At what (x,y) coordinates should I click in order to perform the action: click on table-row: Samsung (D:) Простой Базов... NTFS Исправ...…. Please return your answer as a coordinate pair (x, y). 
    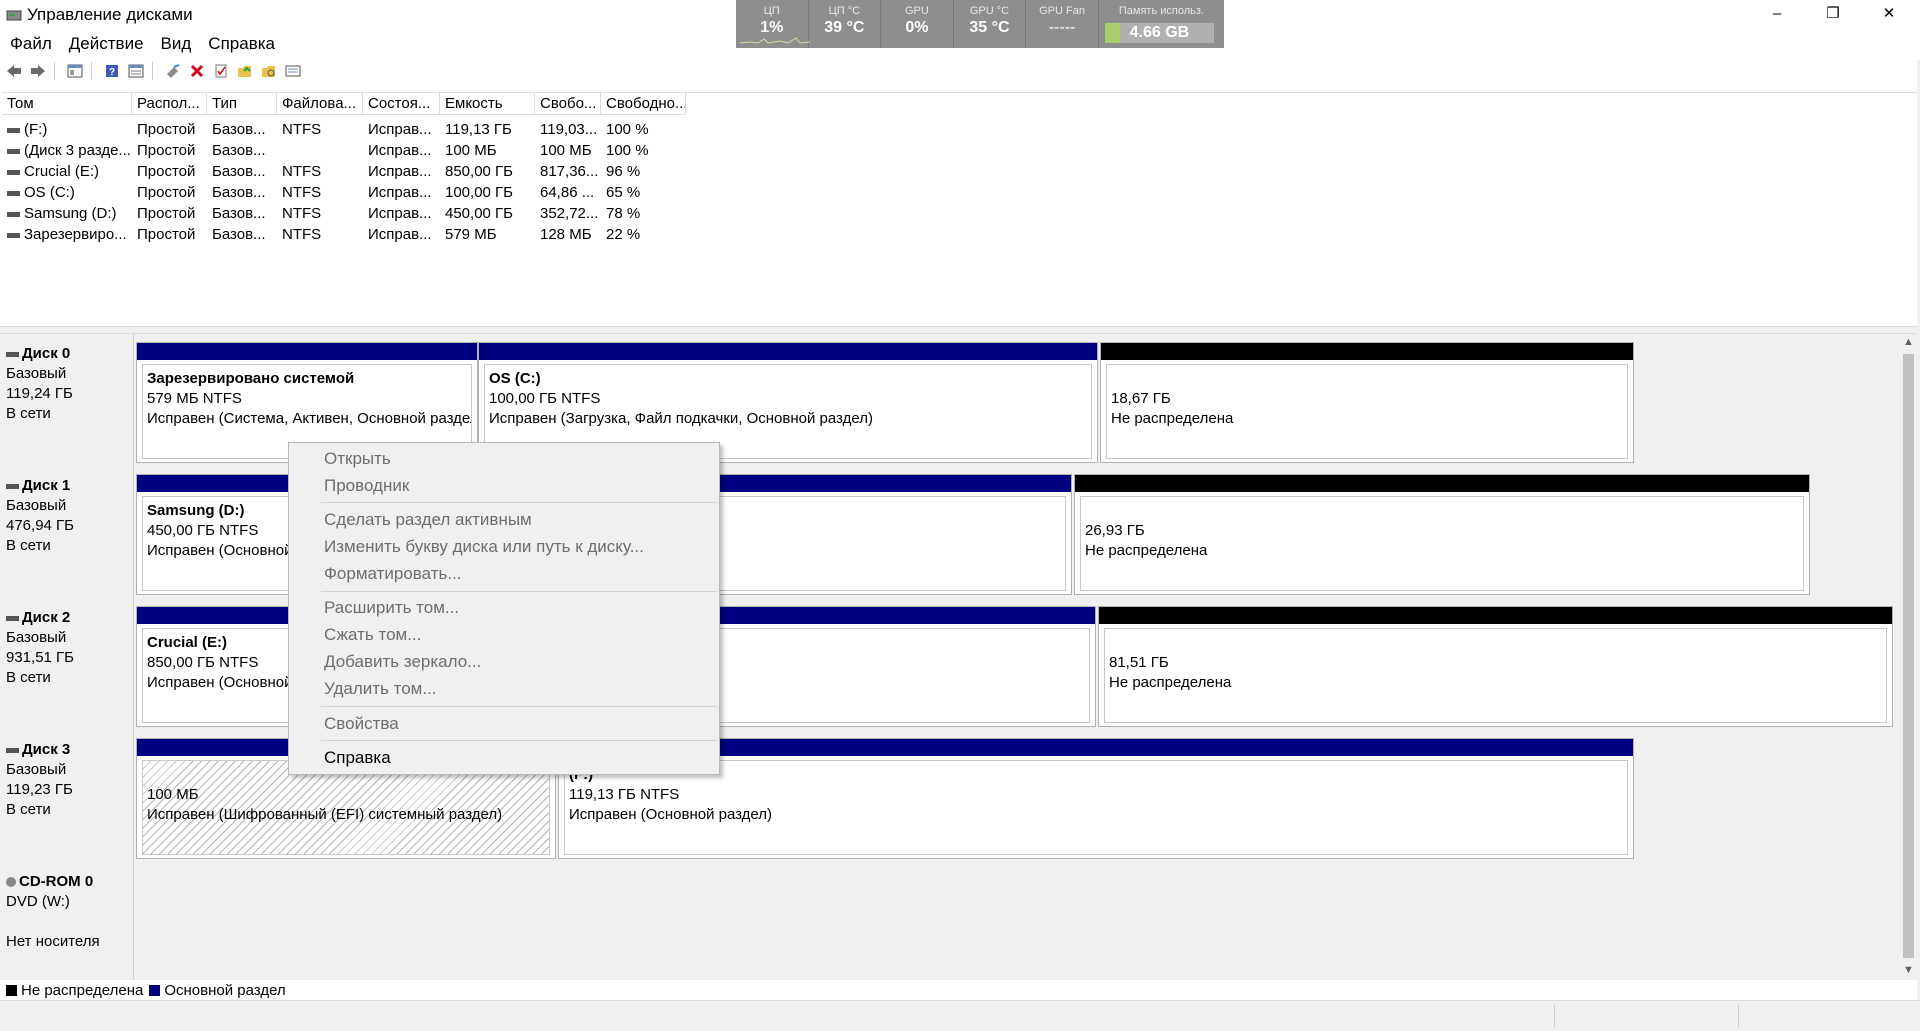
    Looking at the image, I should click on (344, 213).